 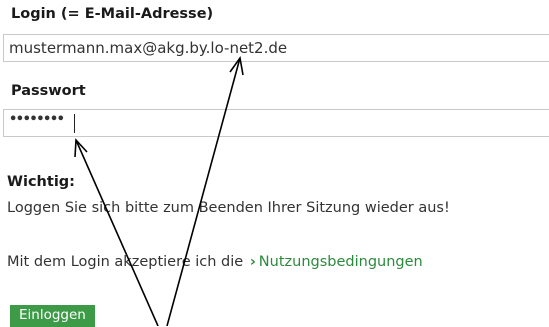 What do you see at coordinates (203, 191) in the screenshot?
I see `arrow-shaft-email` at bounding box center [203, 191].